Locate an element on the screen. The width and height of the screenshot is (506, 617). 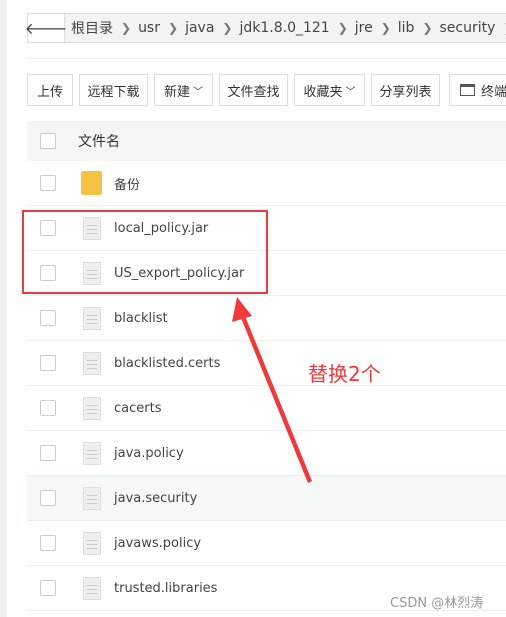
watermark: CSDN @林烈涛 is located at coordinates (437, 603).